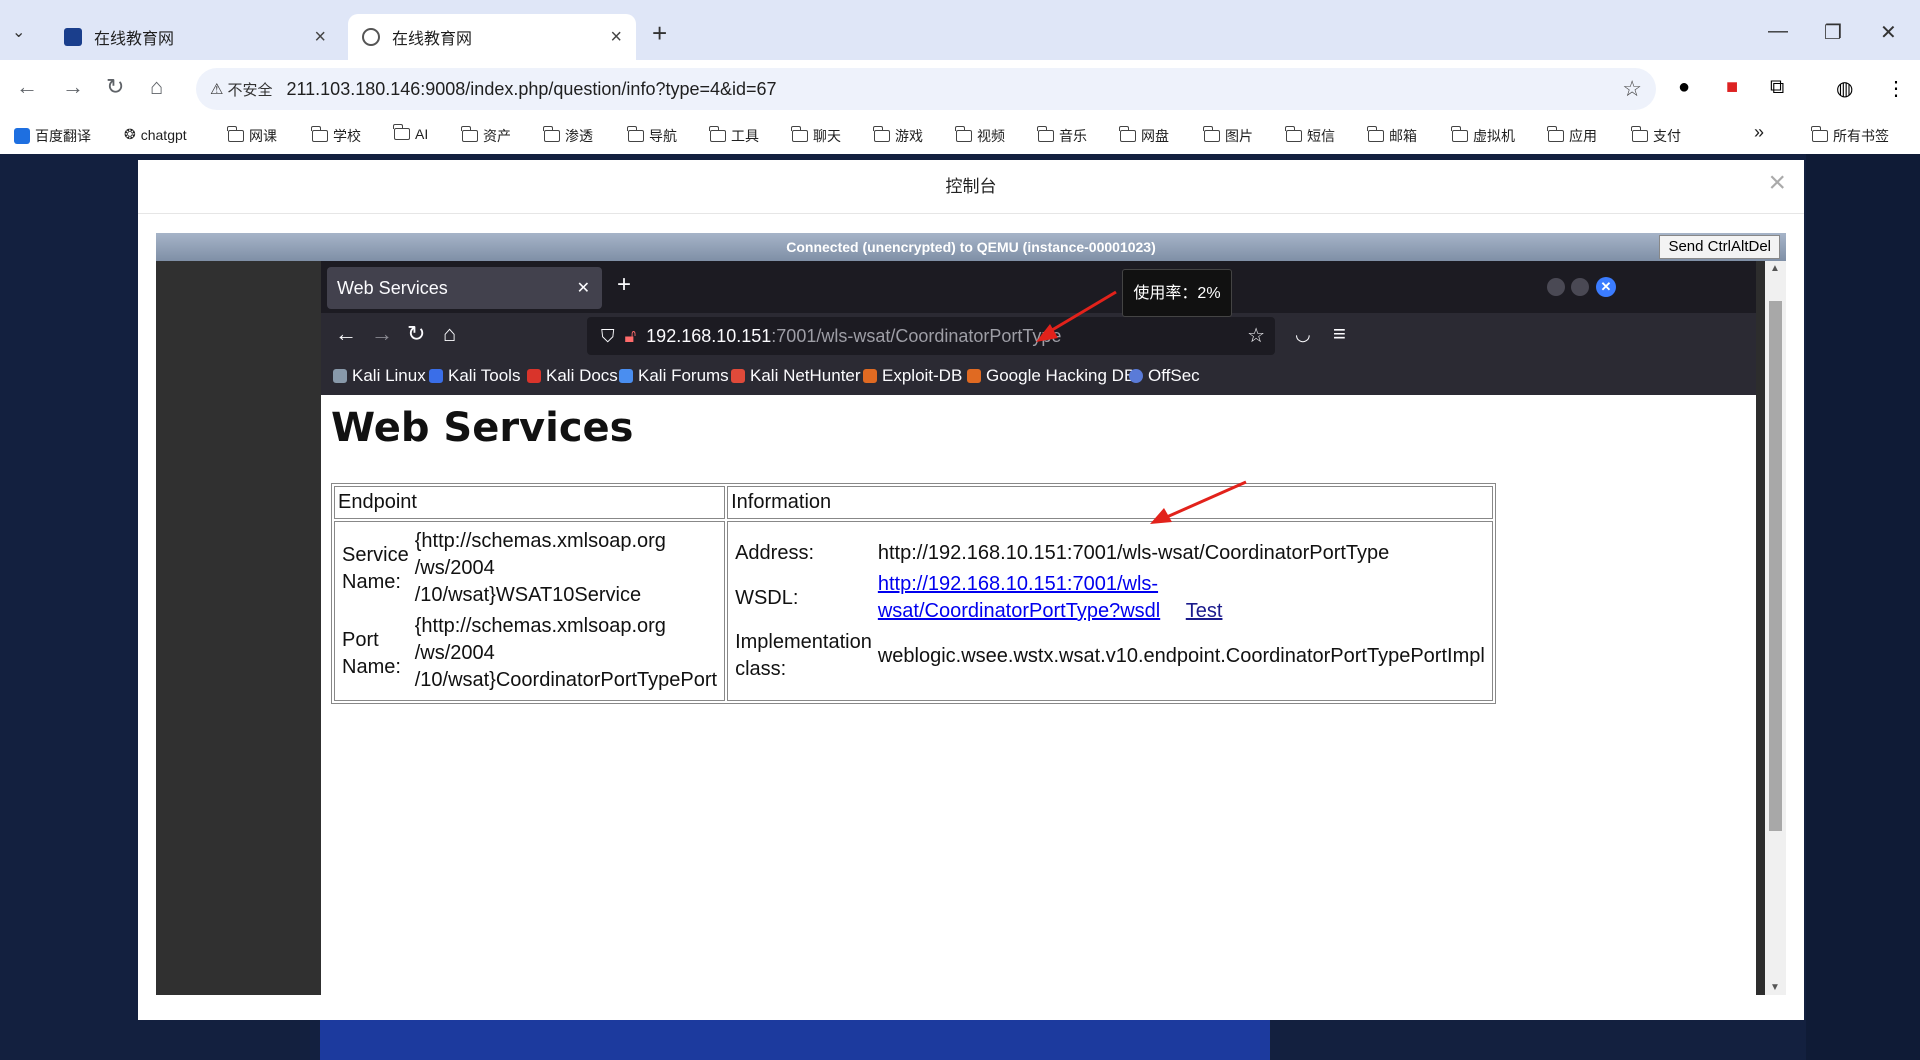  Describe the element at coordinates (73, 87) in the screenshot. I see `forward-icon: →` at that location.